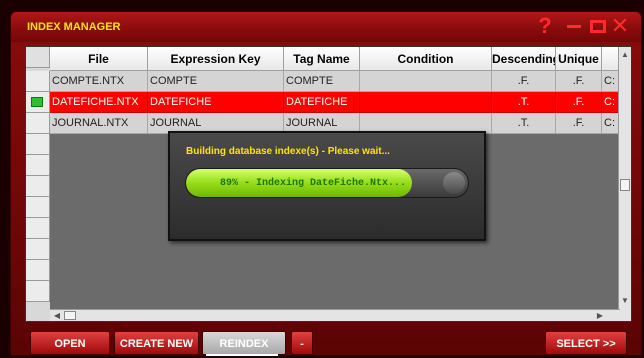 The height and width of the screenshot is (358, 644). I want to click on scroll-right-icon: ▶, so click(600, 315).